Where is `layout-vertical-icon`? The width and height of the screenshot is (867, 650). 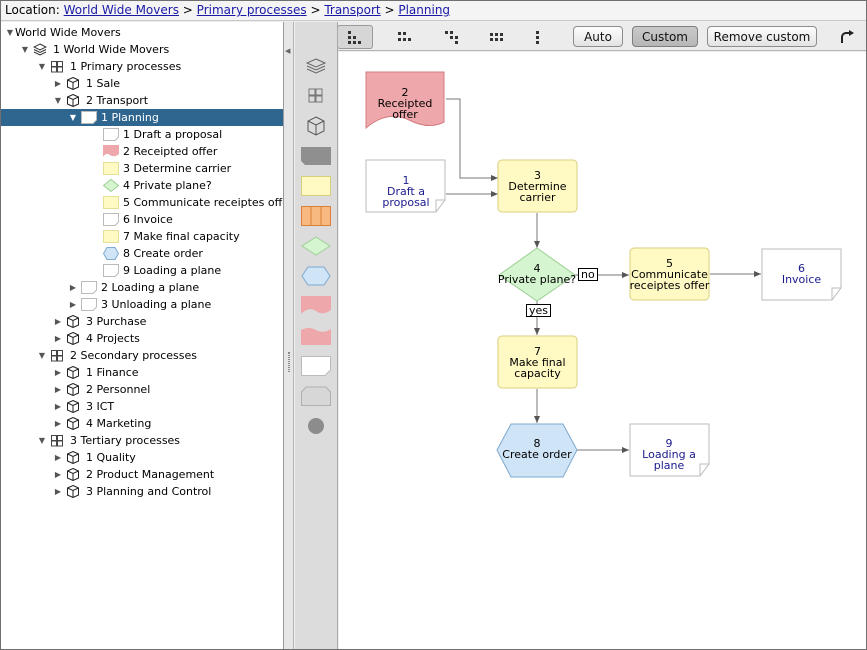 layout-vertical-icon is located at coordinates (537, 37).